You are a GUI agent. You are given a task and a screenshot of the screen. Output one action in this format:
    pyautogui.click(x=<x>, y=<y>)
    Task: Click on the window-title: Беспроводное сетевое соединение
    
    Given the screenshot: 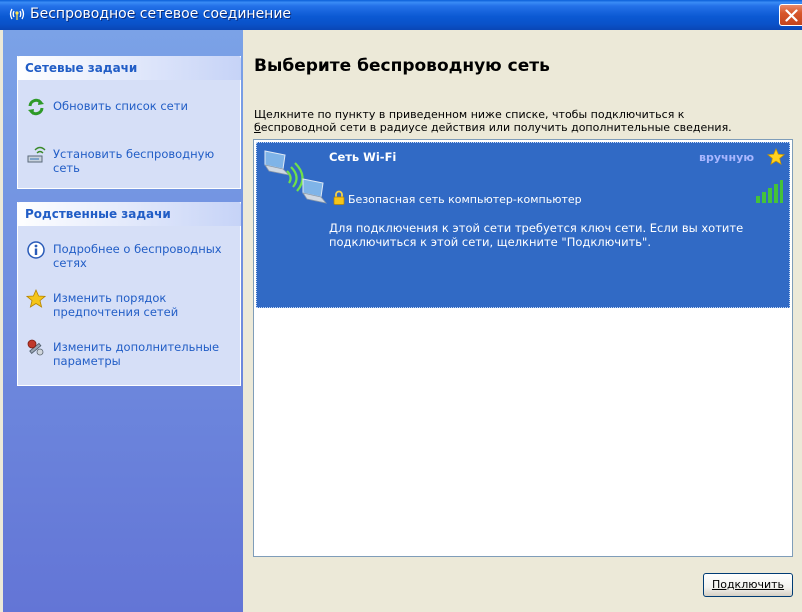 What is the action you would take?
    pyautogui.click(x=161, y=14)
    